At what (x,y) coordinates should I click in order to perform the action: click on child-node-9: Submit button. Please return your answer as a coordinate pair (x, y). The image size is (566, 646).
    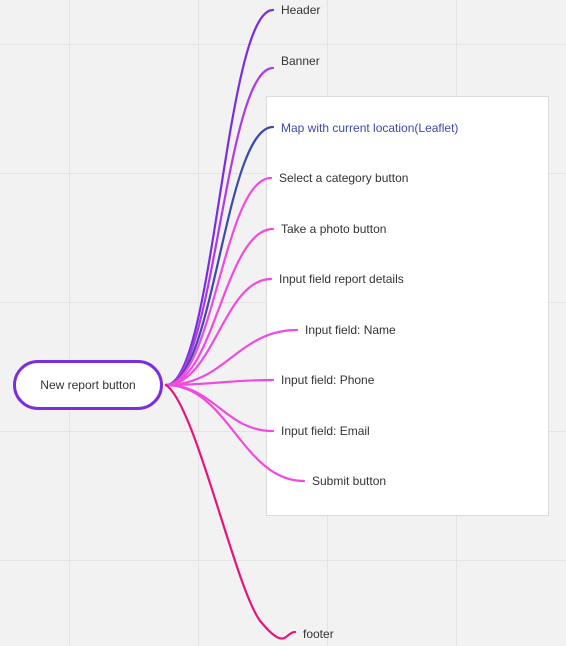
    Looking at the image, I should click on (349, 481).